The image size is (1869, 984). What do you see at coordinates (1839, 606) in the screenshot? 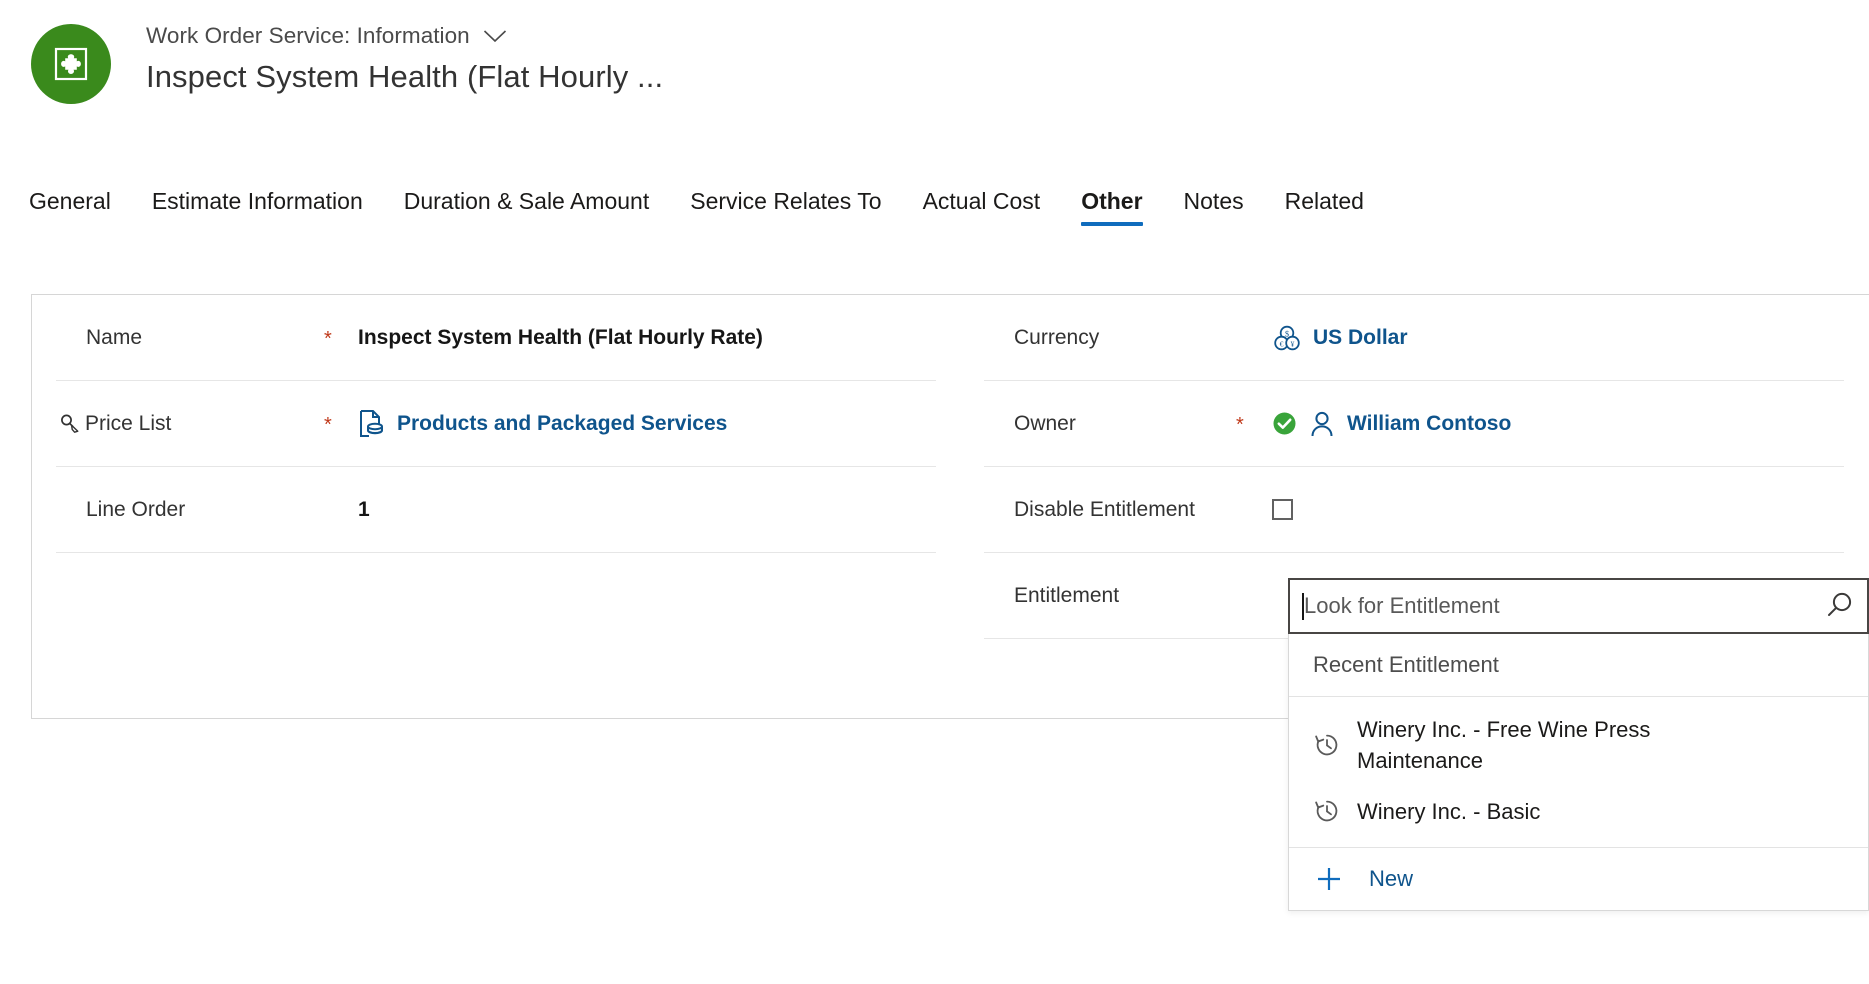
I see `search-magnifier-icon` at bounding box center [1839, 606].